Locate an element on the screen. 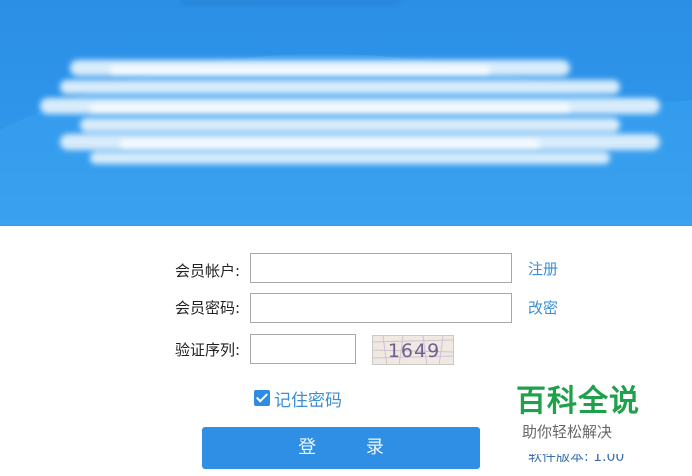 The image size is (692, 476). password-label: 会员密码: is located at coordinates (207, 308).